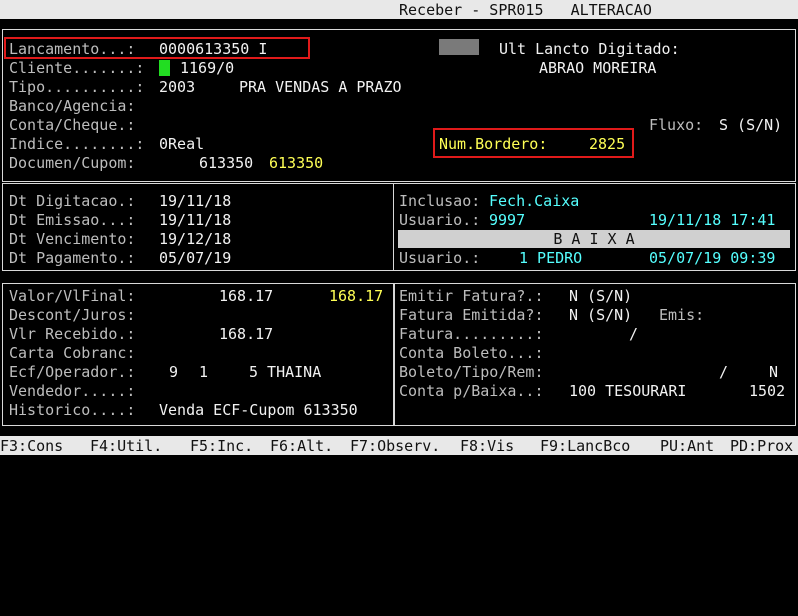 This screenshot has height=616, width=798. Describe the element at coordinates (487, 446) in the screenshot. I see `f8-vis-key: F8:Vis` at that location.